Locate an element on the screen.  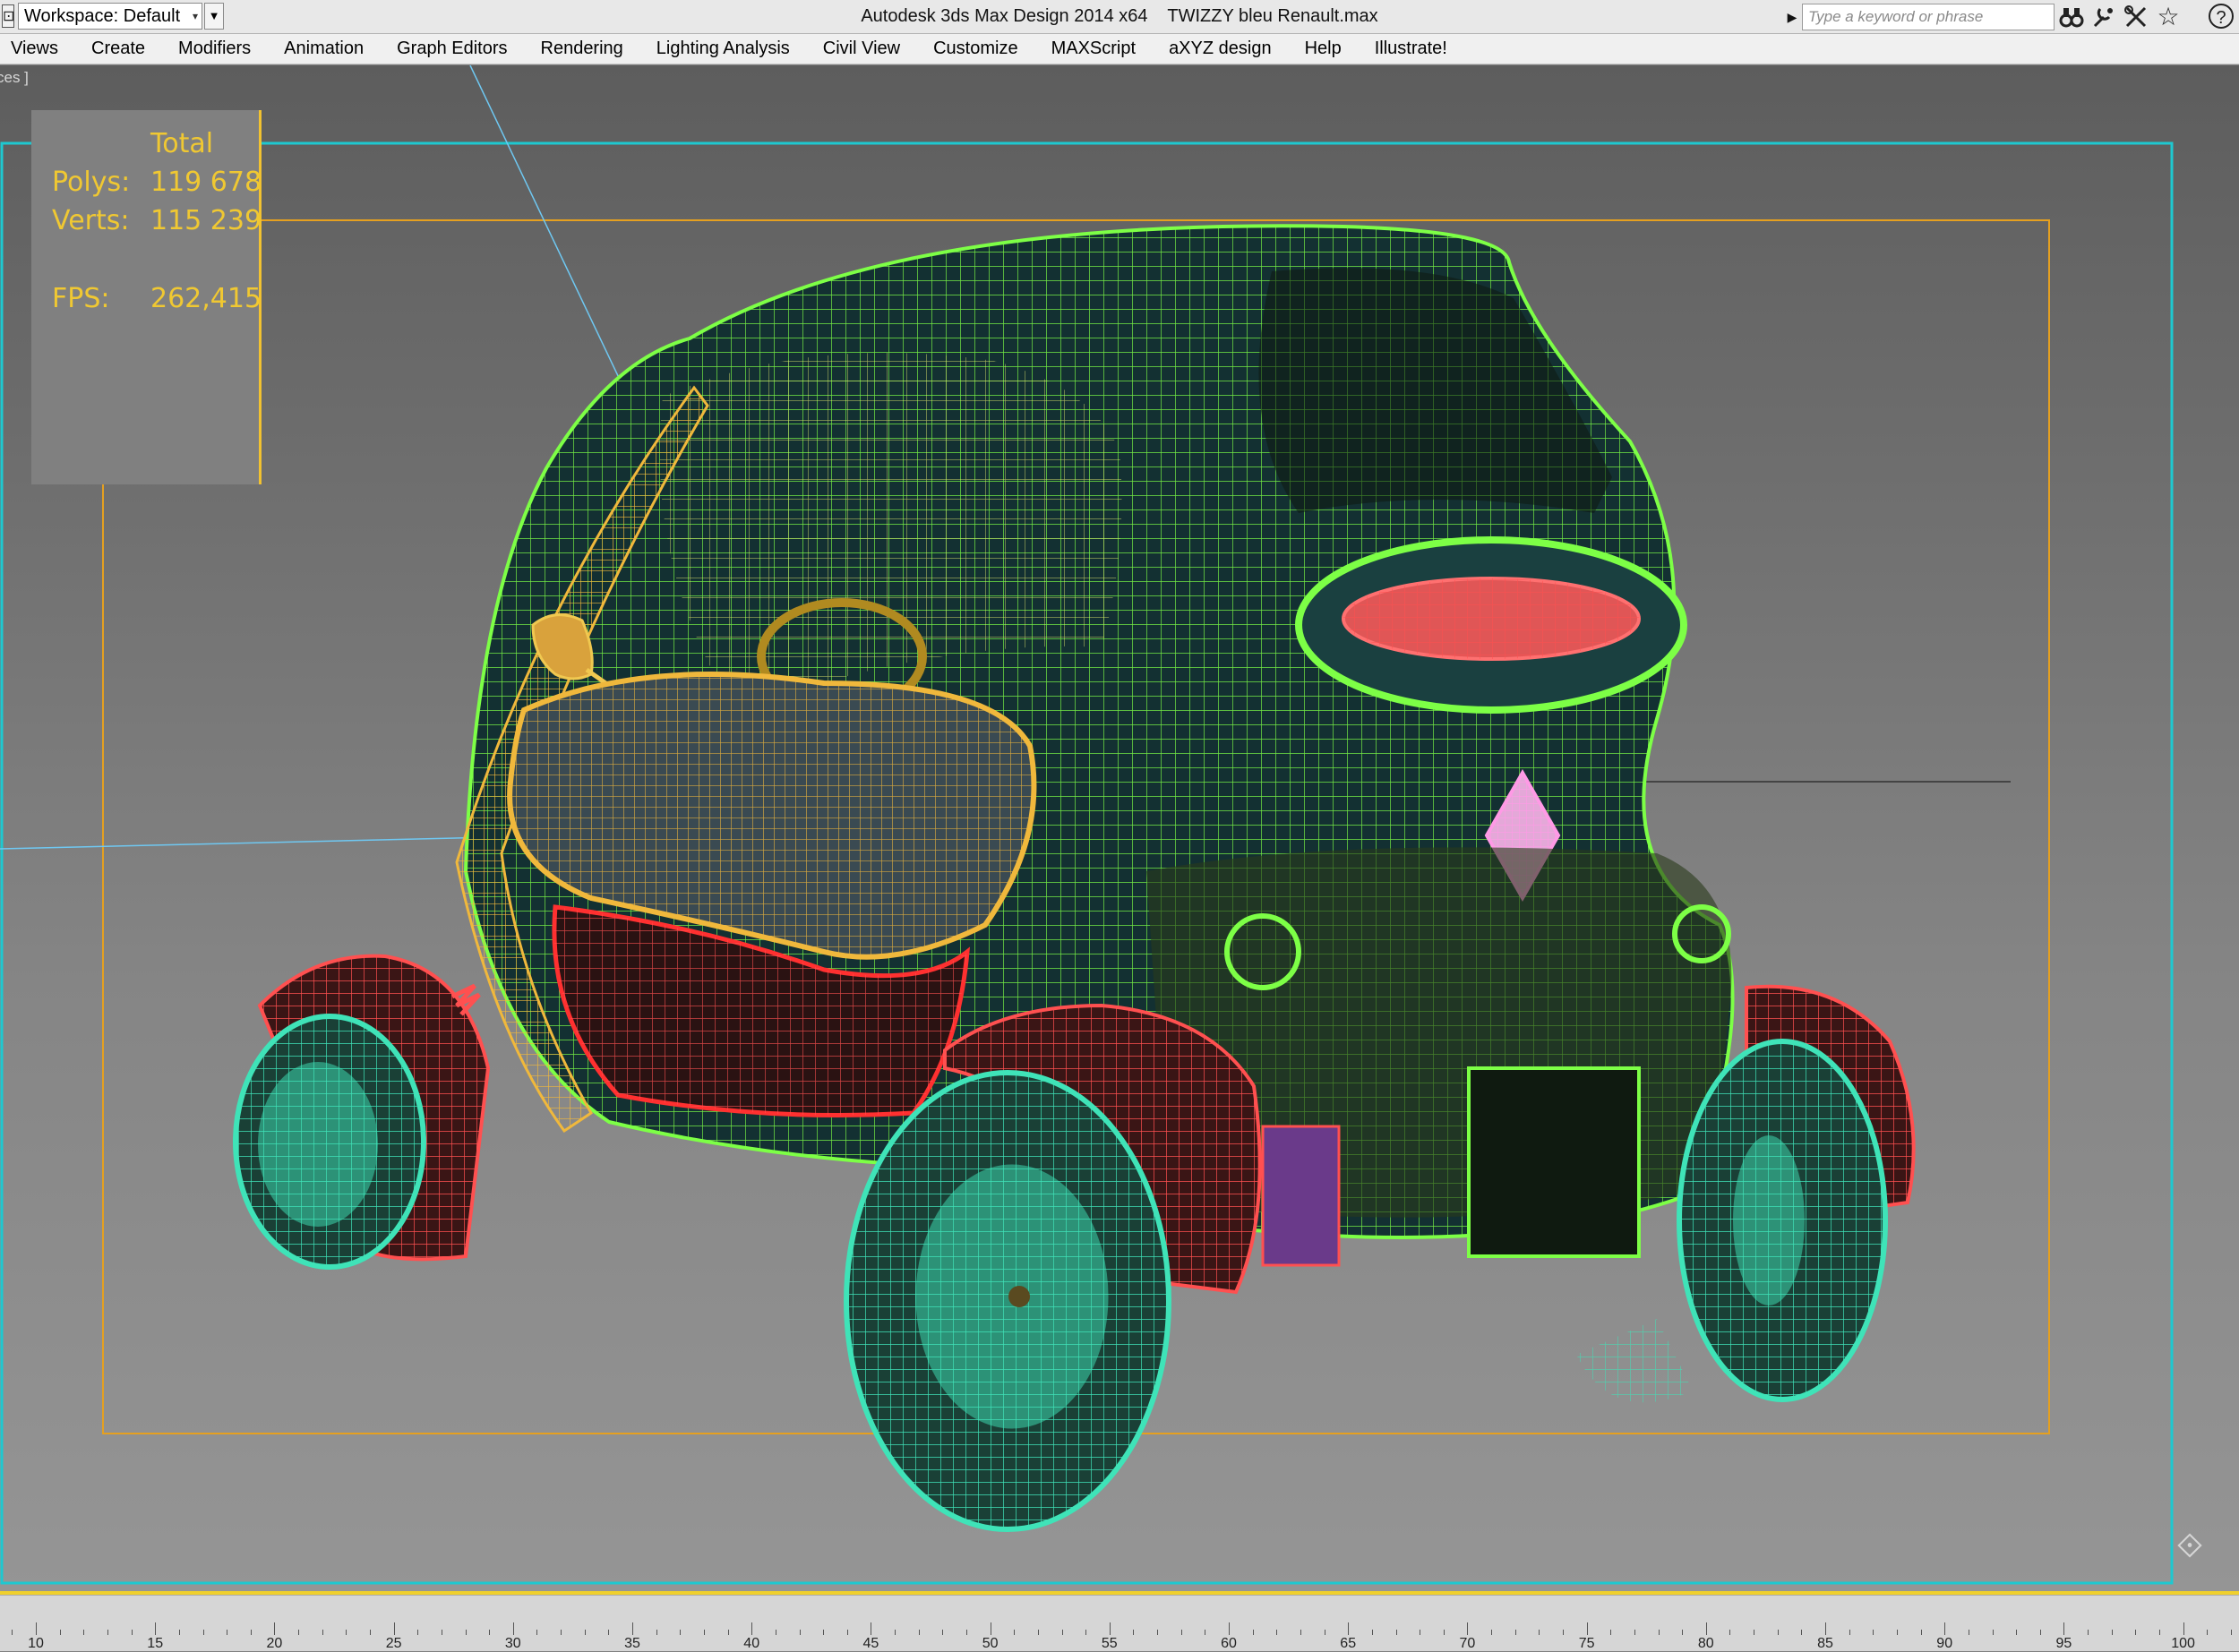
viewcube-home-icon: ⟐ is located at coordinates (2189, 1547).